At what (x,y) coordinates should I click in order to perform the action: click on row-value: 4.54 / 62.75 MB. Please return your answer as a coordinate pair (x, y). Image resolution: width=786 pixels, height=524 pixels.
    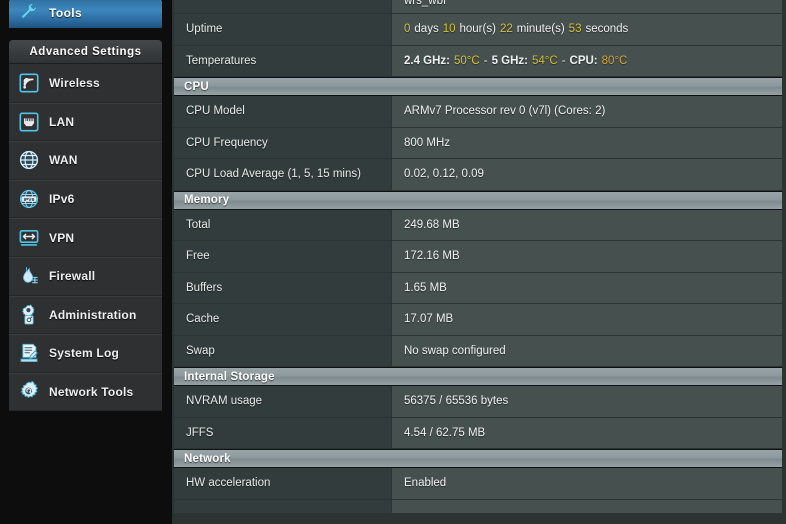
    Looking at the image, I should click on (589, 432).